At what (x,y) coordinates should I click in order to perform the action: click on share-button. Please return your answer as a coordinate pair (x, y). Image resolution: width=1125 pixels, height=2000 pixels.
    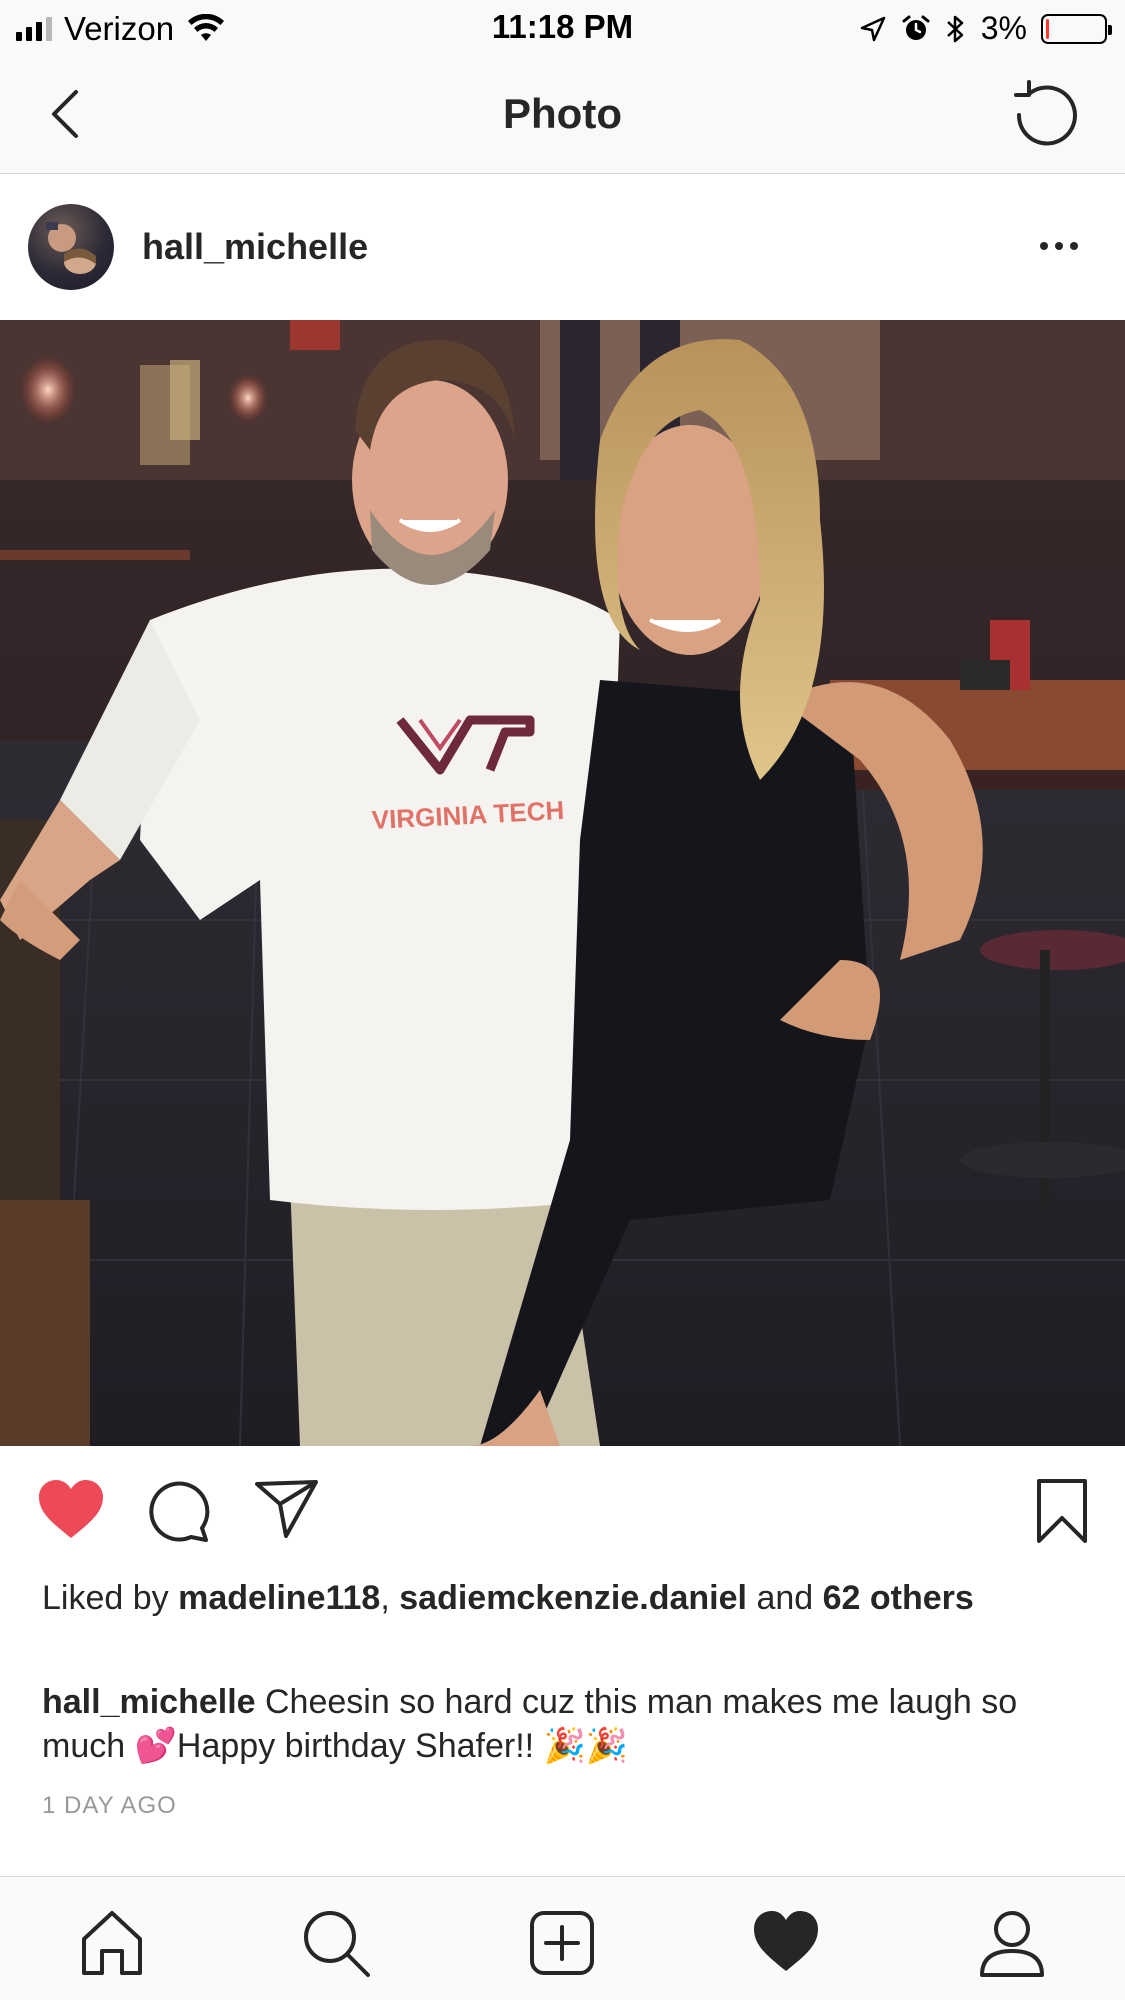
    Looking at the image, I should click on (287, 1509).